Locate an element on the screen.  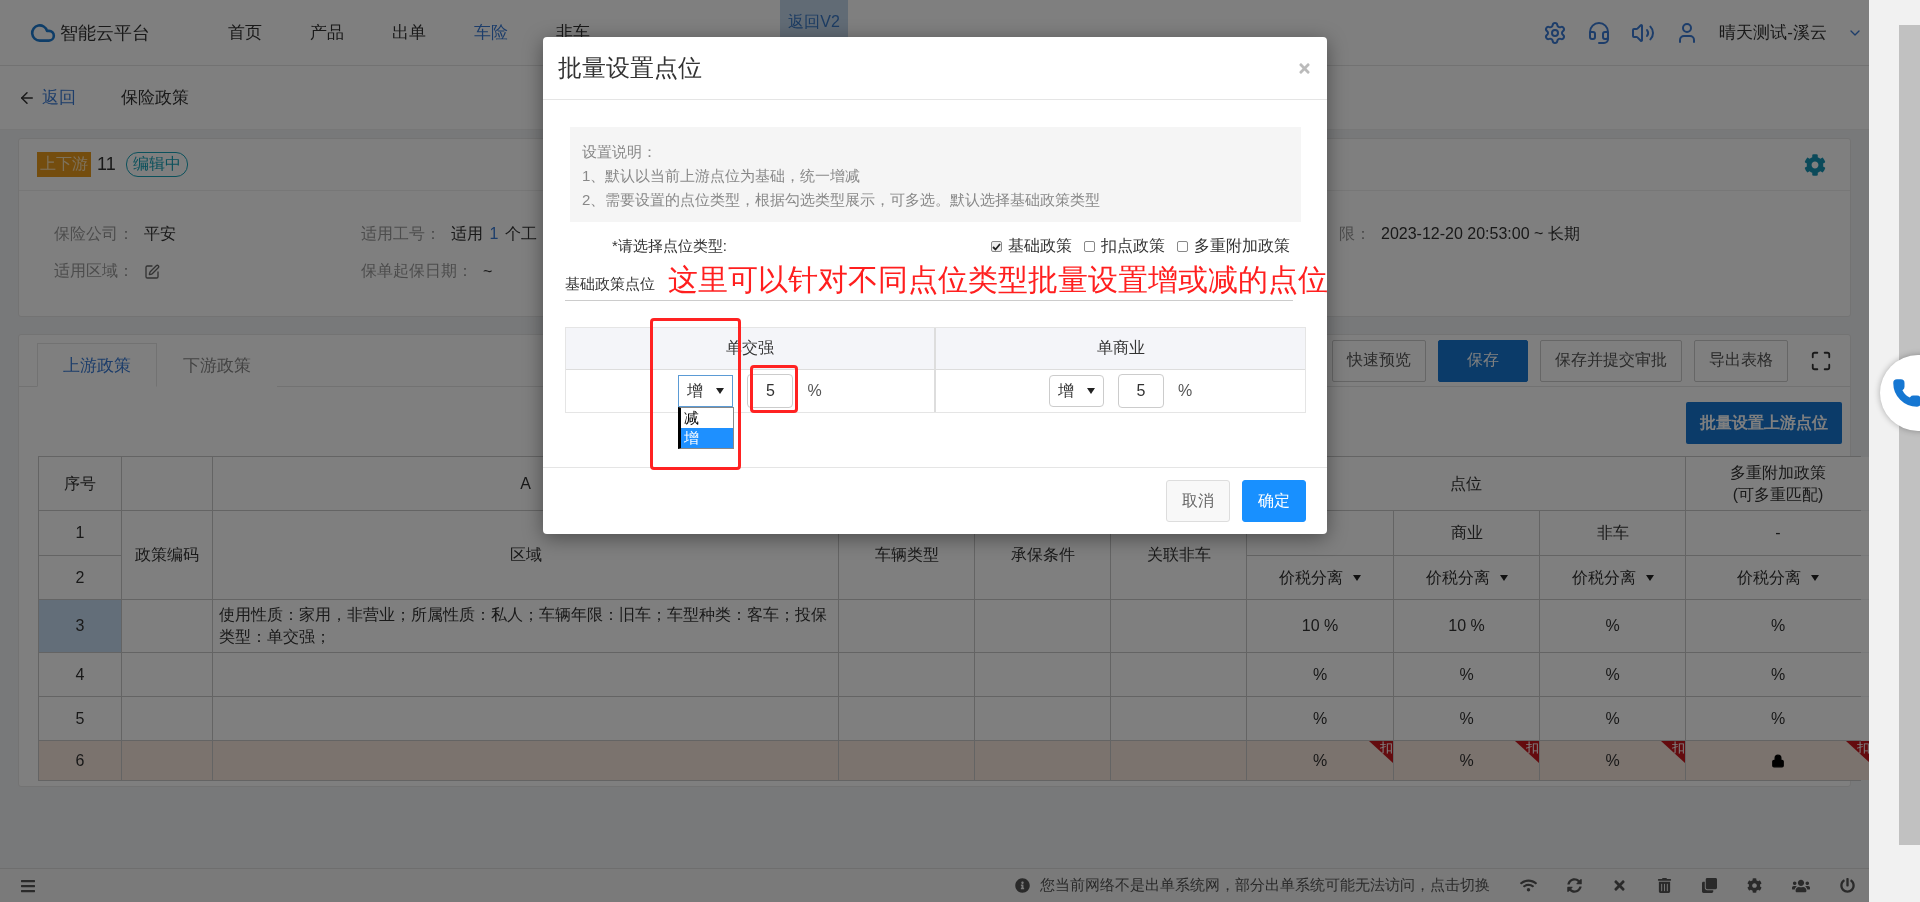
toolbar-button: 导出表格 is located at coordinates (1741, 360).